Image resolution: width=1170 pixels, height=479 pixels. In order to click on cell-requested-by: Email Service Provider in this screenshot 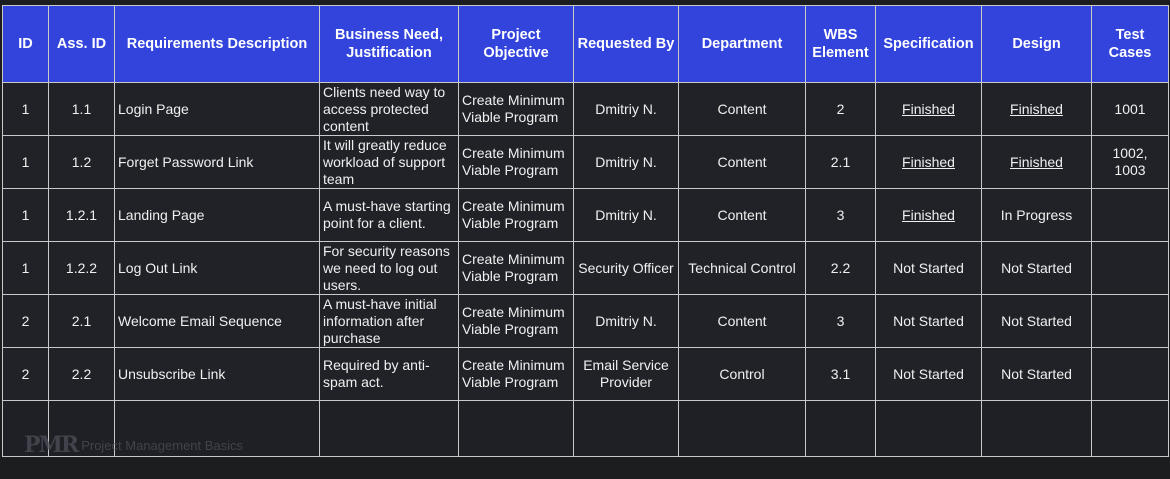, I will do `click(626, 374)`.